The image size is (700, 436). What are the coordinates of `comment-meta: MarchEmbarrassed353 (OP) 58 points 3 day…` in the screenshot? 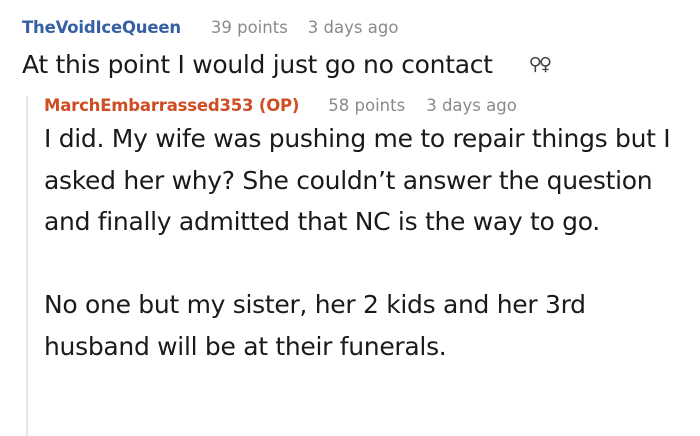 It's located at (371, 105).